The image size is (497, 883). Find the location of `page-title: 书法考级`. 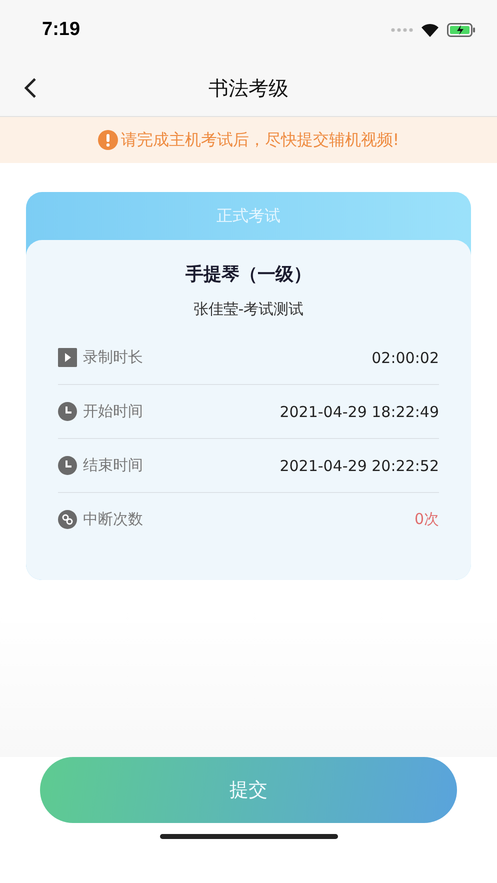

page-title: 书法考级 is located at coordinates (248, 88).